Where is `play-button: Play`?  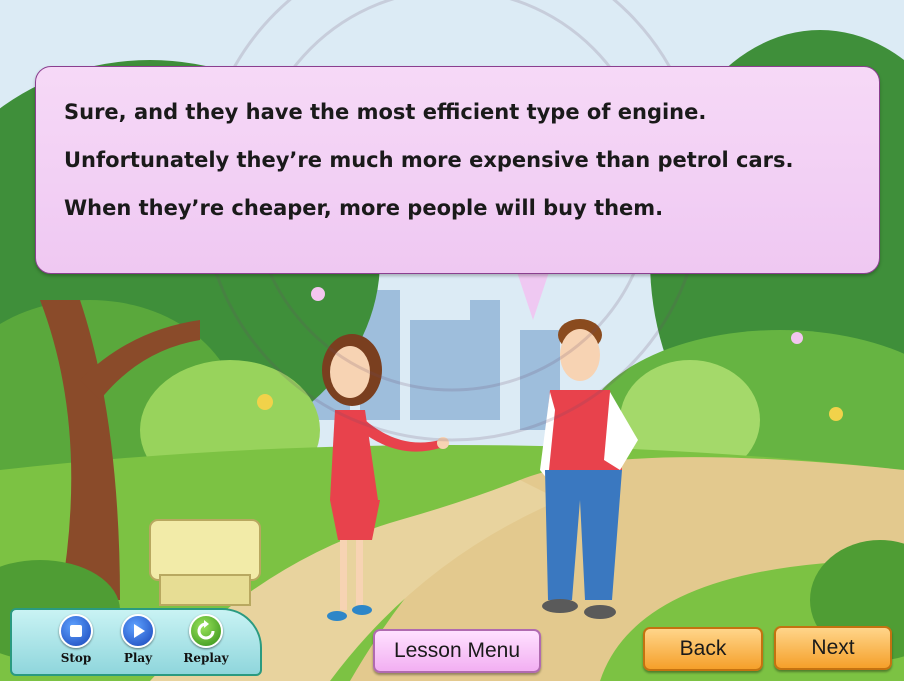 play-button: Play is located at coordinates (138, 644).